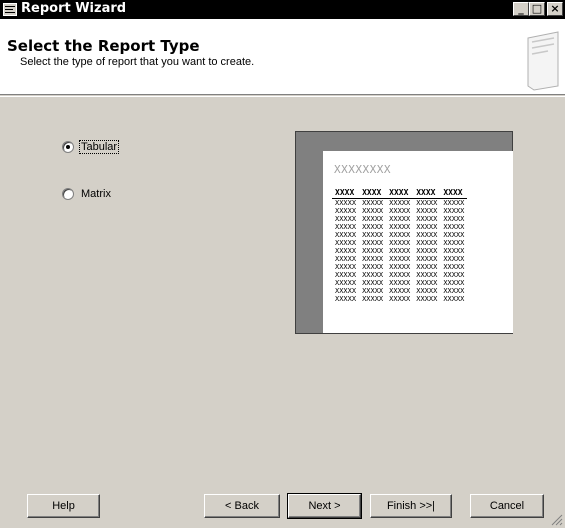 This screenshot has height=528, width=565. I want to click on finish-button: Finish >>|, so click(411, 506).